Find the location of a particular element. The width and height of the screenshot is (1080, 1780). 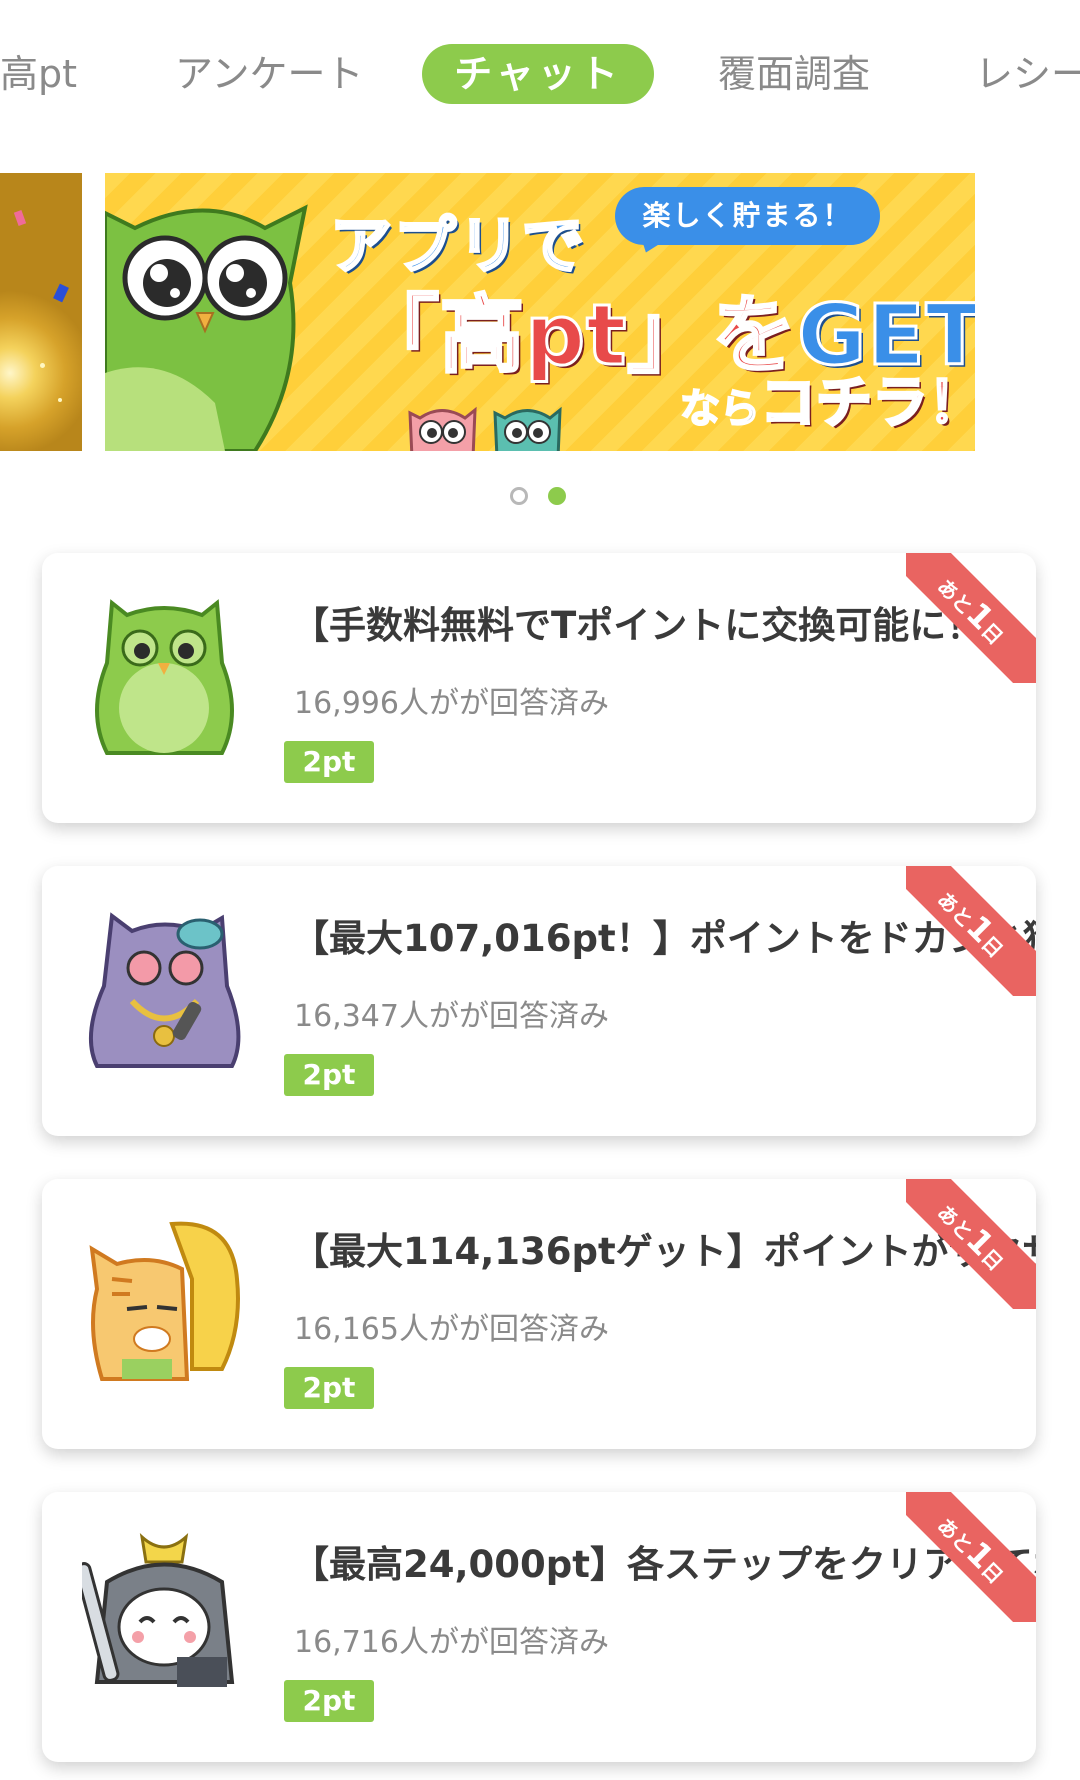

samurai-cat-icon is located at coordinates (158, 1610).